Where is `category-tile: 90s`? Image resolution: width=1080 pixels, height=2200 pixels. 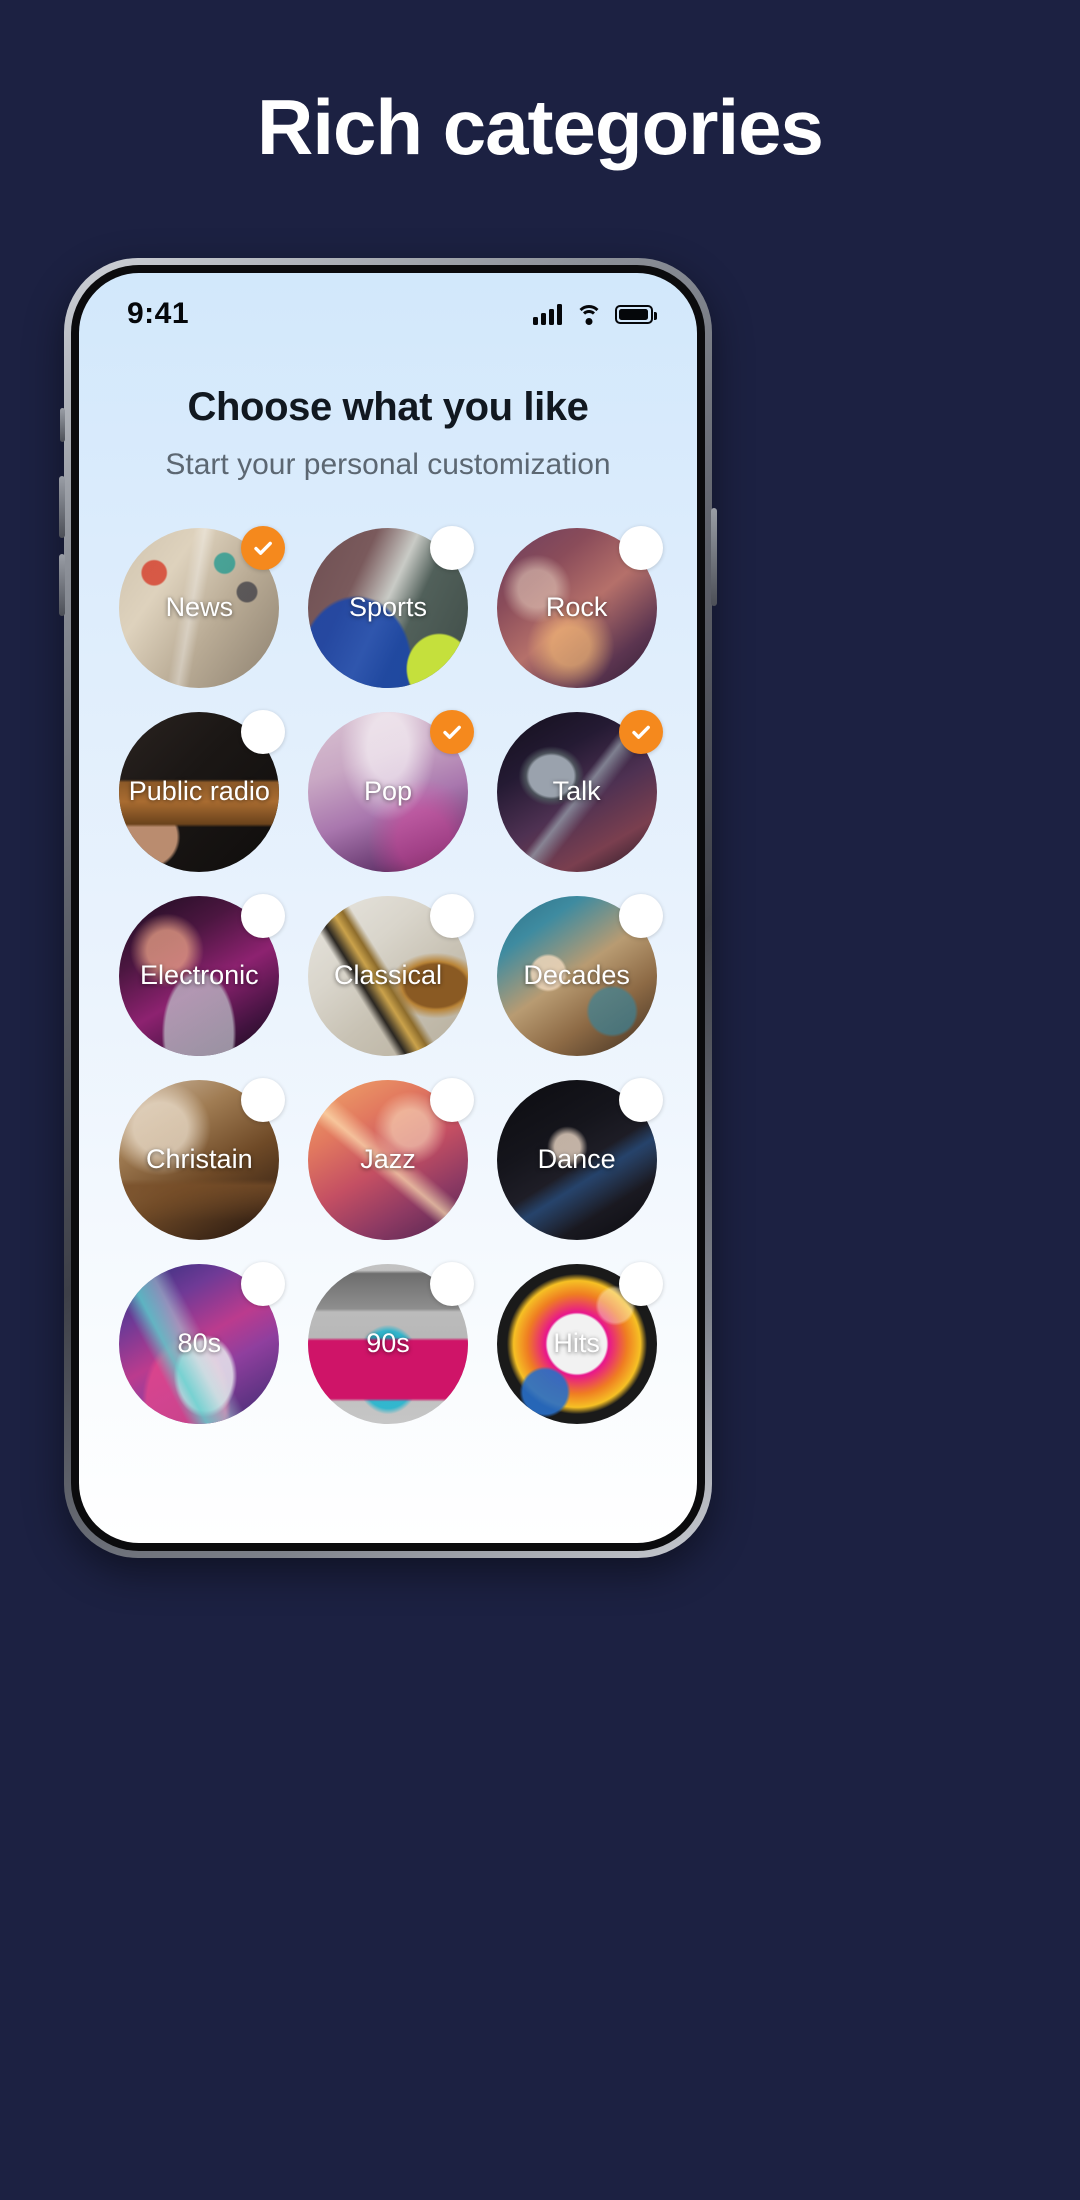
category-tile: 90s is located at coordinates (390, 1343).